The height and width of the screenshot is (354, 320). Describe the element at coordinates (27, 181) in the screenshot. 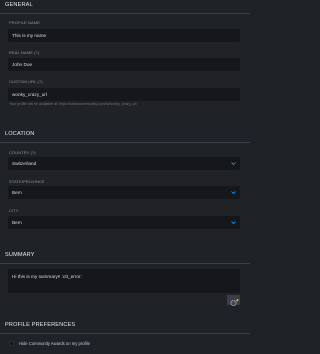

I see `state-label: STATE/PROVINCE` at that location.